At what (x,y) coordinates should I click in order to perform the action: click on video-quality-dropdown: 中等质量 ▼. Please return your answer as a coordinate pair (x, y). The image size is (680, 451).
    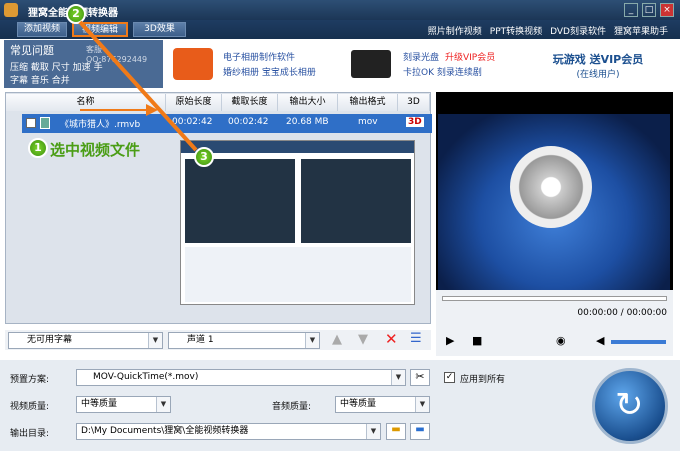
    Looking at the image, I should click on (123, 404).